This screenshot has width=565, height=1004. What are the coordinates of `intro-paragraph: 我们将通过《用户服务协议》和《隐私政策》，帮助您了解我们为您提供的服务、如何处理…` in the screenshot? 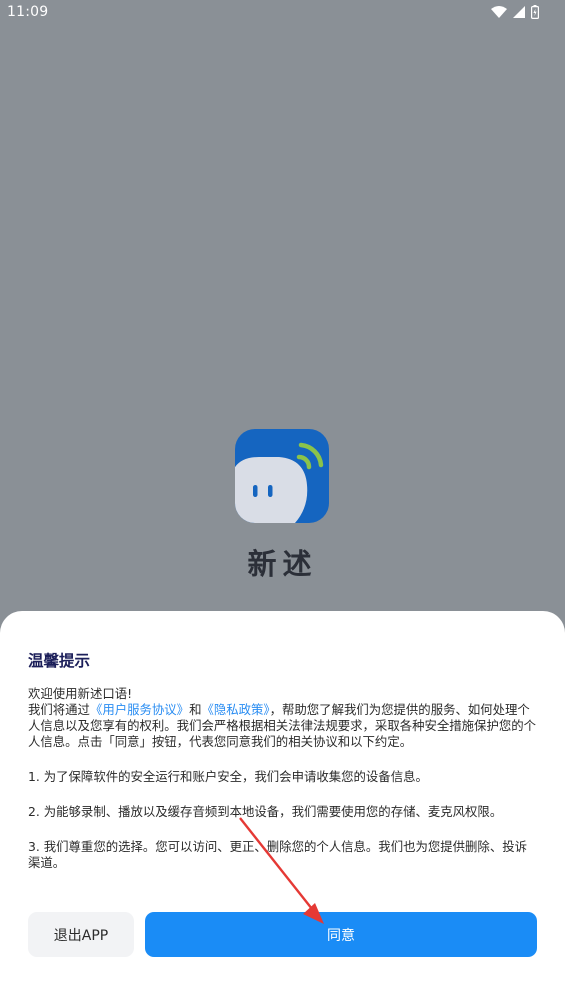 It's located at (283, 726).